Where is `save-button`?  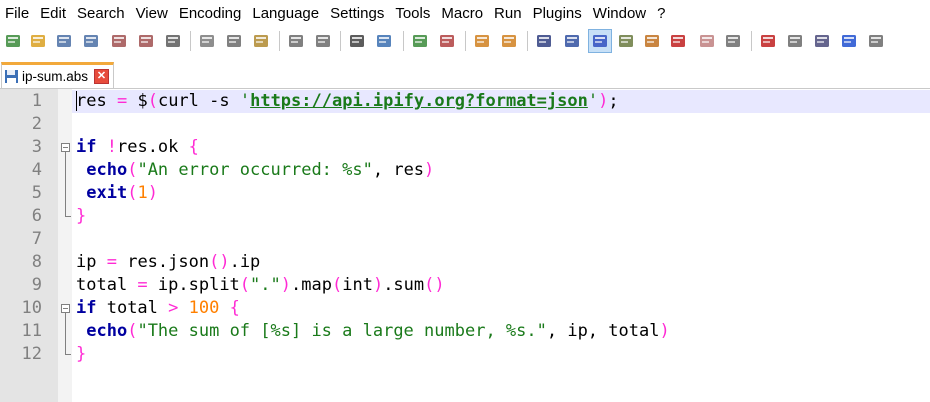
save-button is located at coordinates (64, 41).